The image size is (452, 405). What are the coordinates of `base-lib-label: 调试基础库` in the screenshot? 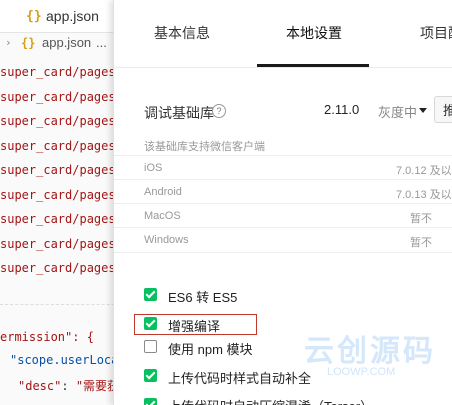 It's located at (179, 113).